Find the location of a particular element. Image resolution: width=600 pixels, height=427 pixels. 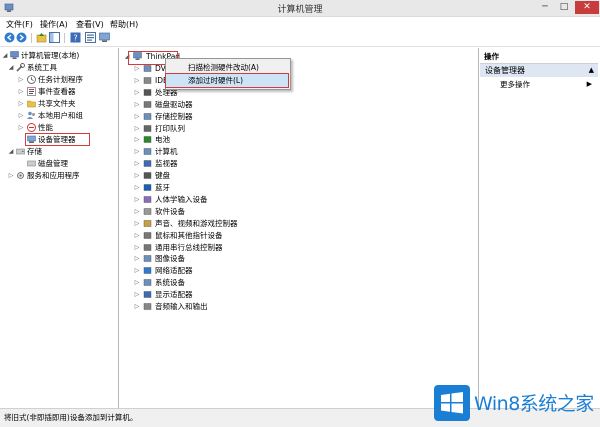

tree-item-label: 事件查看器 is located at coordinates (57, 91).